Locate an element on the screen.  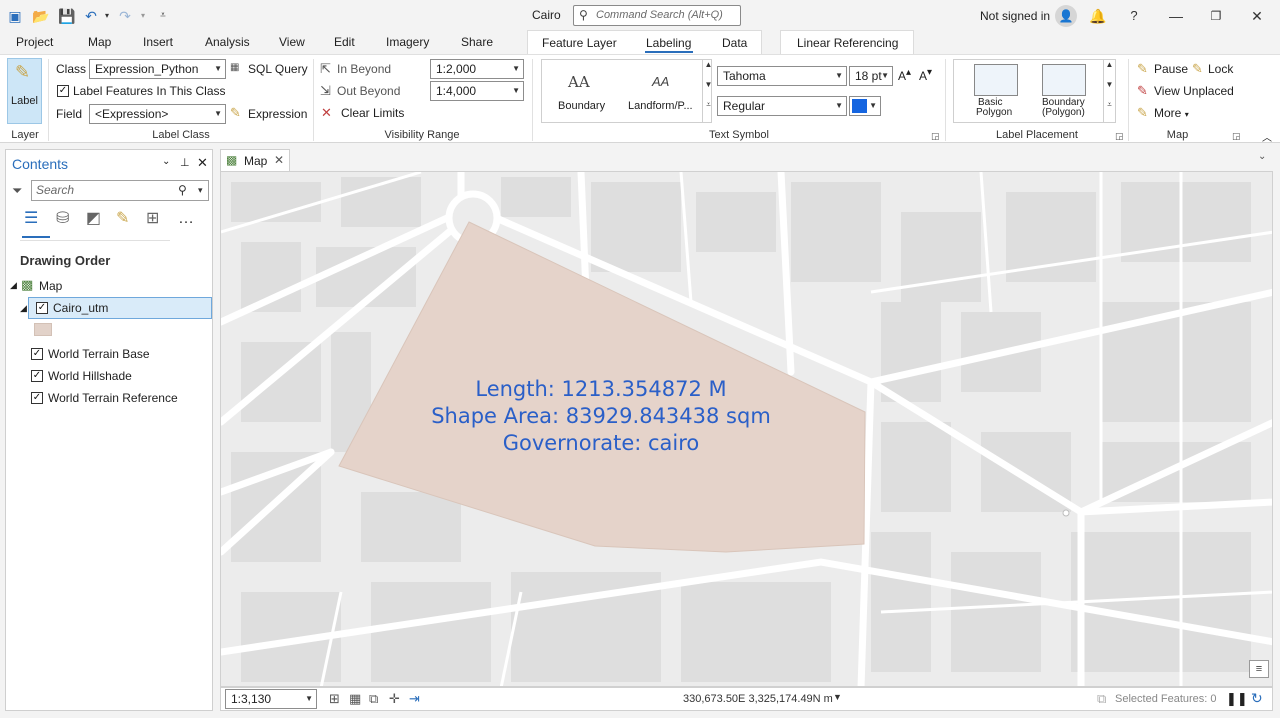
tree-item-map: Map is located at coordinates (50, 286).